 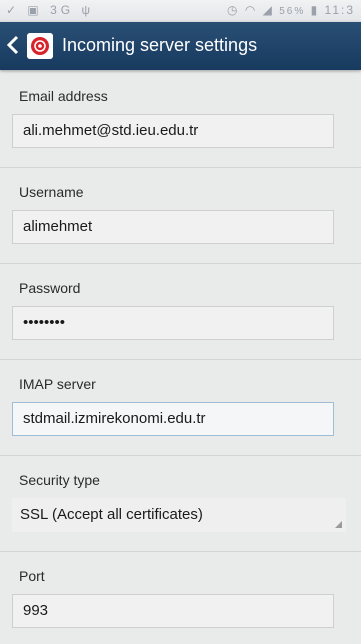 What do you see at coordinates (51, 192) in the screenshot?
I see `username-label: Username` at bounding box center [51, 192].